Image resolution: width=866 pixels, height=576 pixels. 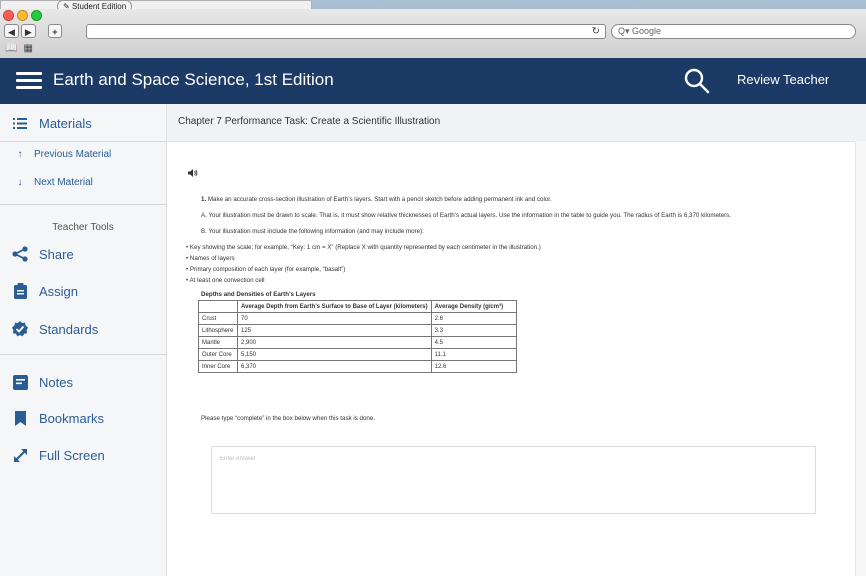 What do you see at coordinates (20, 123) in the screenshot?
I see `list-icon` at bounding box center [20, 123].